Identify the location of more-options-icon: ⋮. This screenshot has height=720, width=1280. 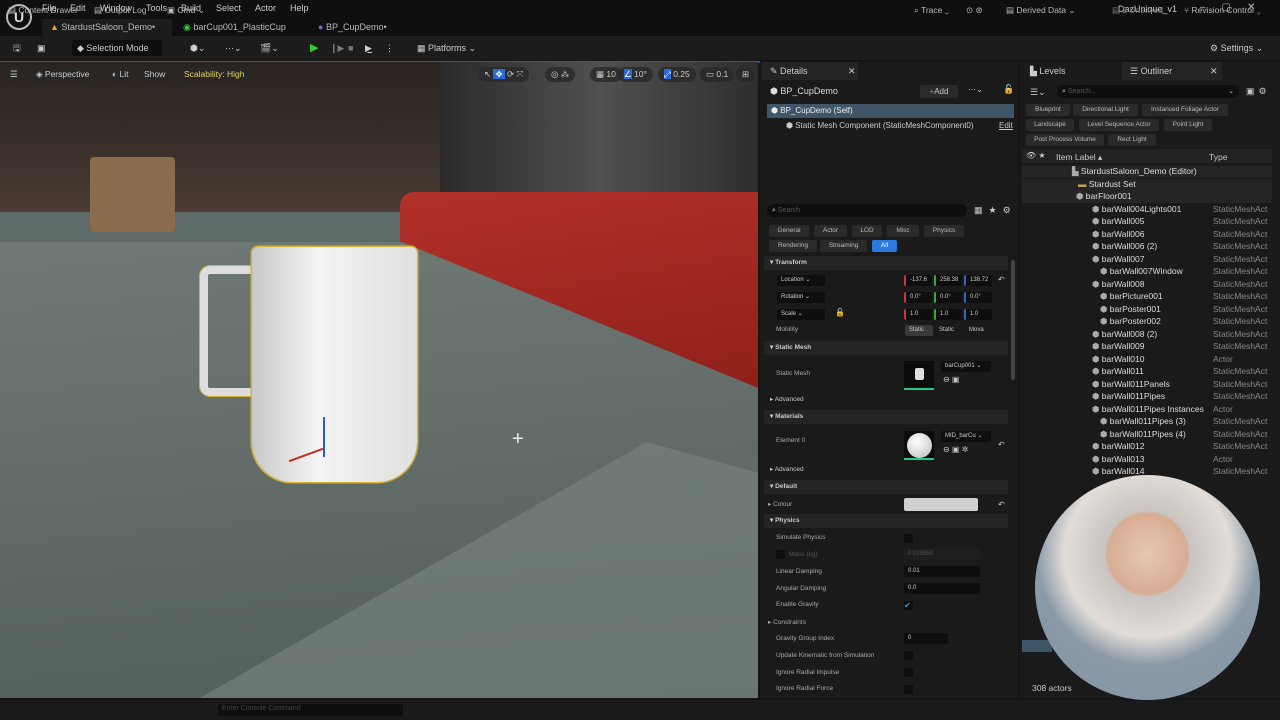
(389, 48).